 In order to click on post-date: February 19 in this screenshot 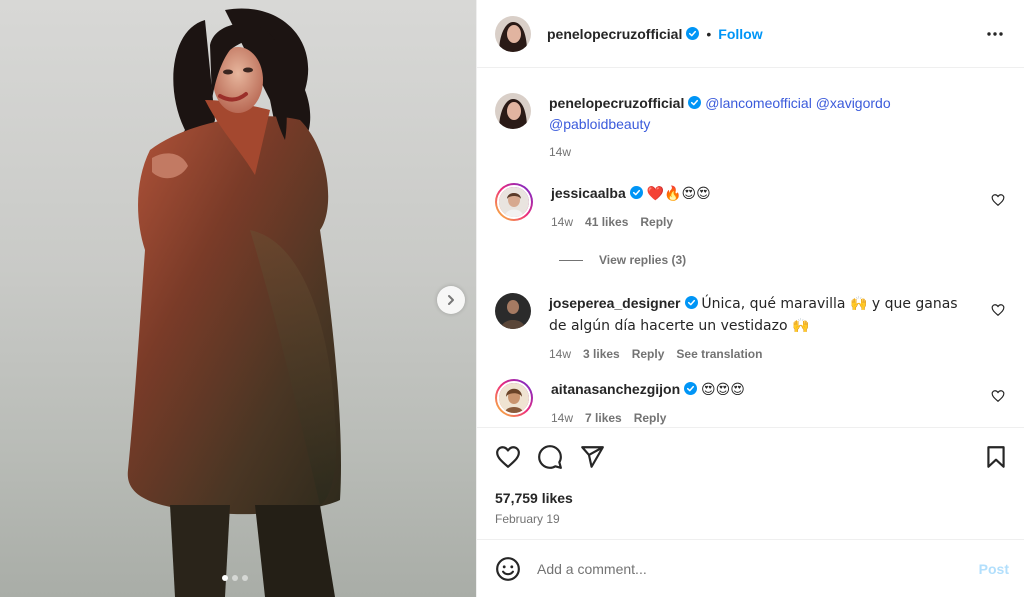, I will do `click(527, 519)`.